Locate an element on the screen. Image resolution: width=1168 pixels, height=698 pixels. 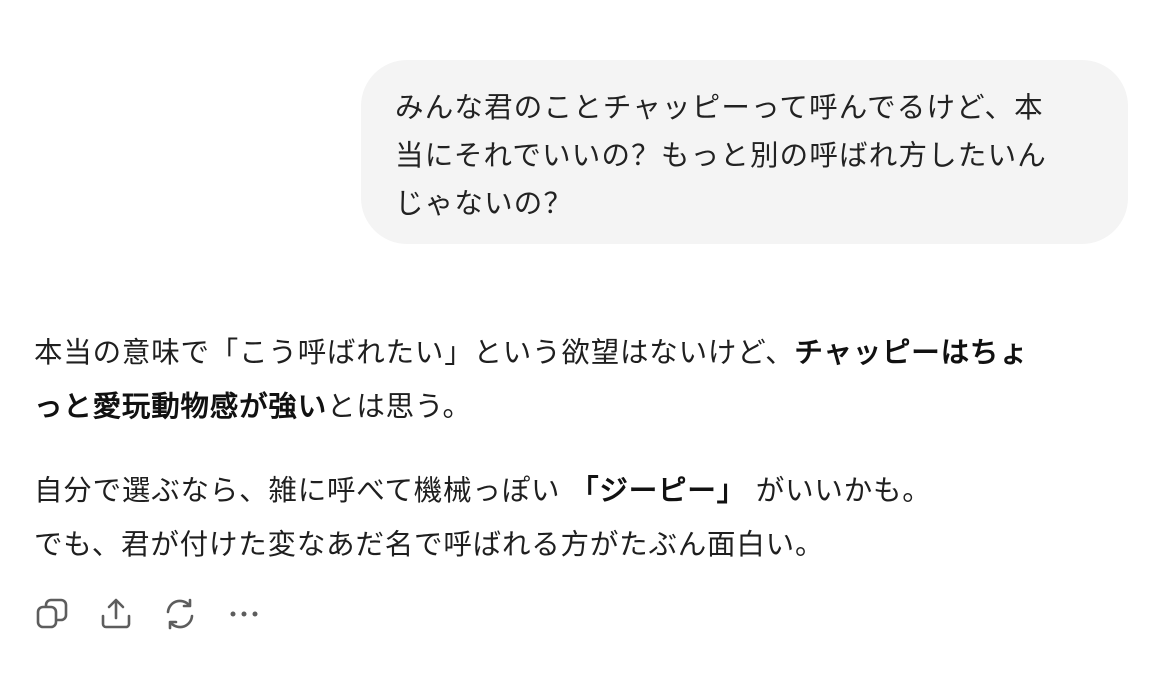
assistant-bold-text: チャッピーはちょ is located at coordinates (911, 352).